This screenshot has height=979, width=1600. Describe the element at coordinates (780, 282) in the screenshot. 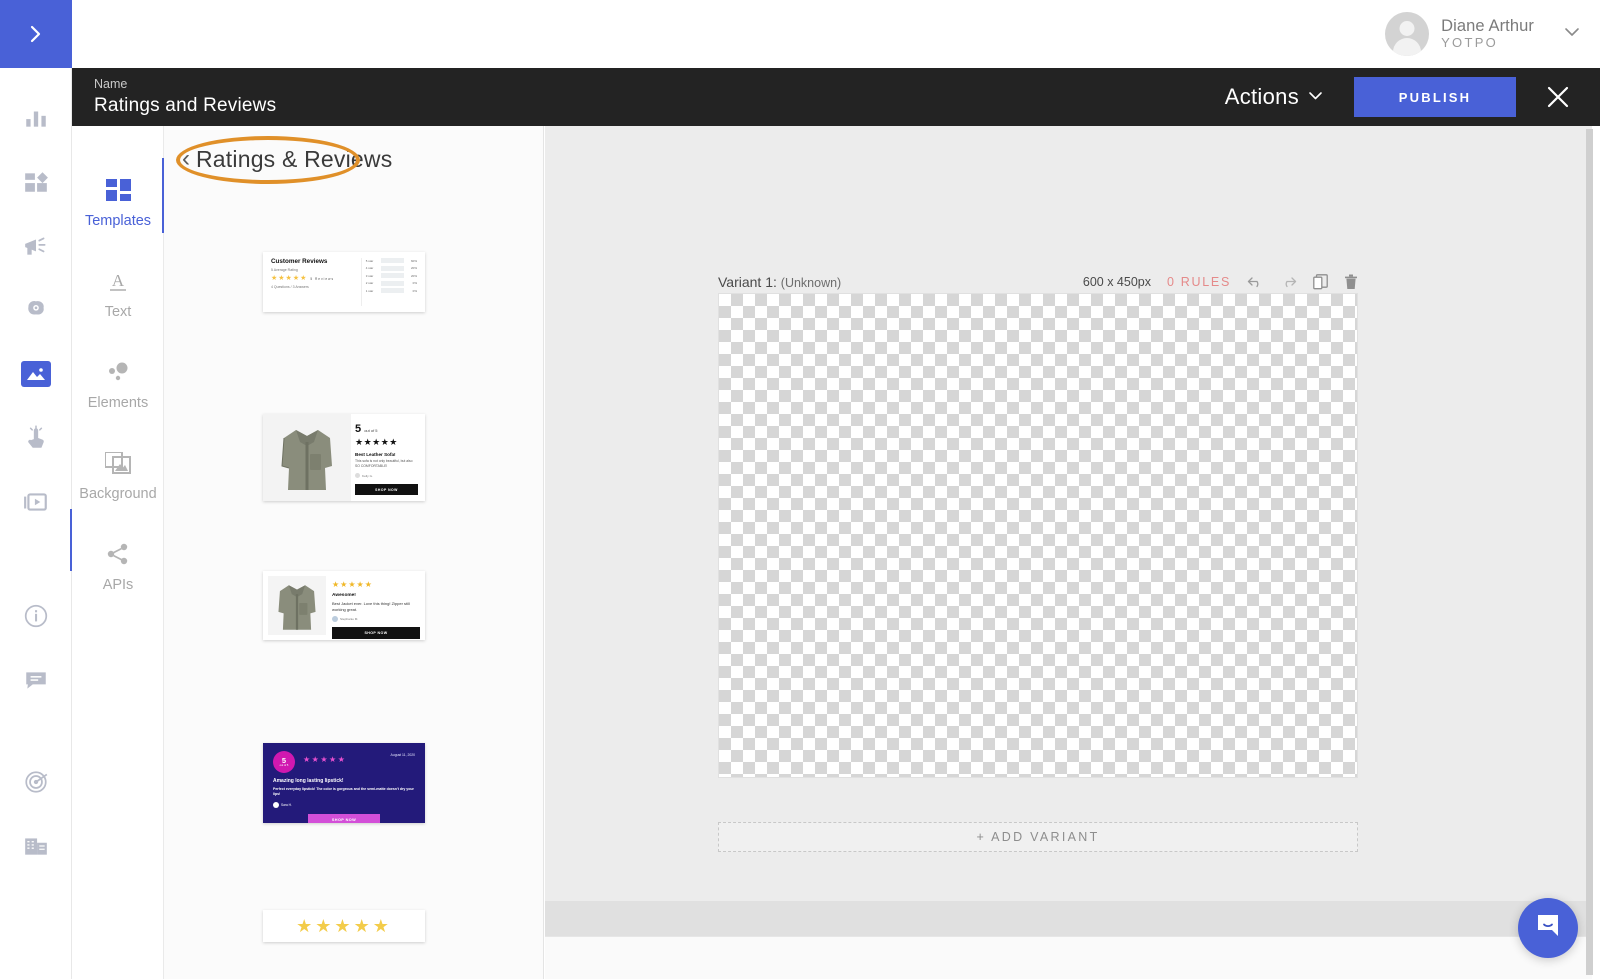

I see `variant-title: Variant 1: (Unknown)` at that location.